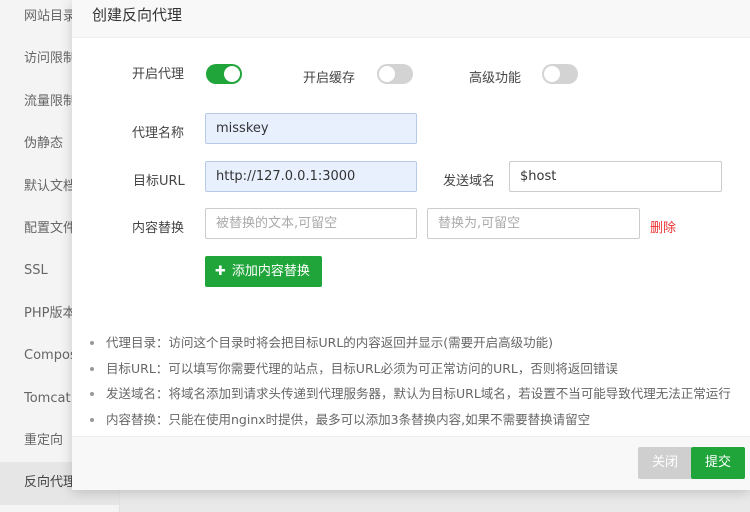 The height and width of the screenshot is (512, 750). Describe the element at coordinates (158, 133) in the screenshot. I see `proxy-name-label: 代理名称` at that location.